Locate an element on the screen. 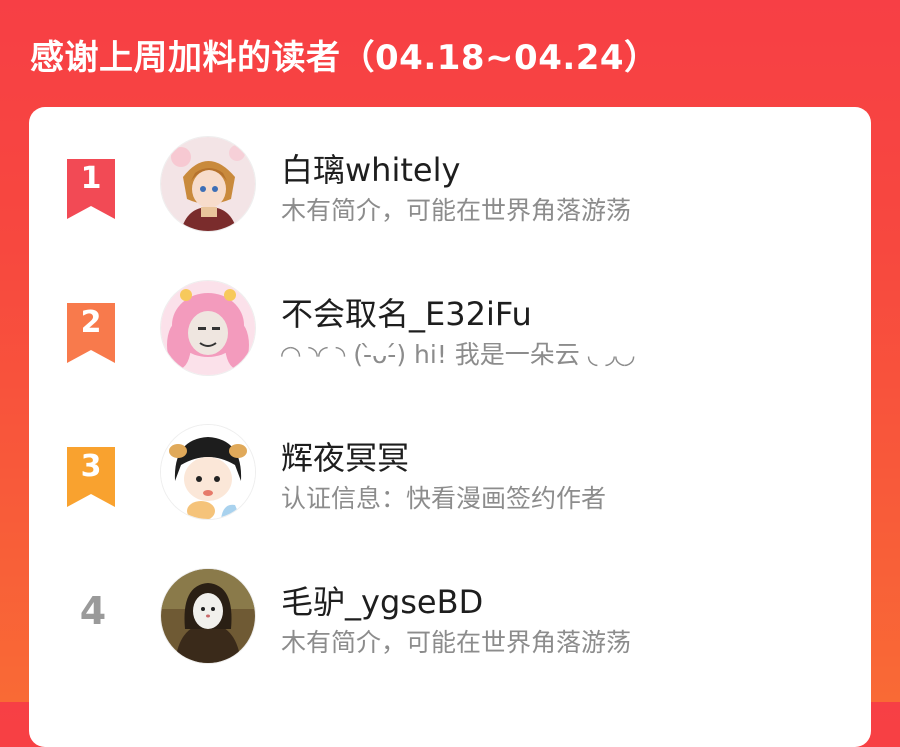 The image size is (900, 747). anime-boy-avatar-icon is located at coordinates (208, 184).